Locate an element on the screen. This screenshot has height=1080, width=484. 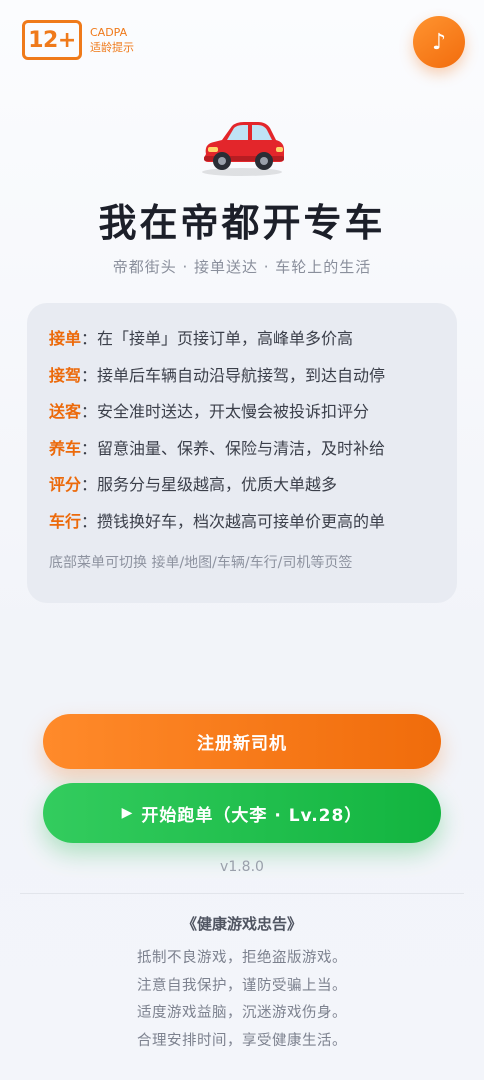
age-rating-text: CADPA 适龄提示 is located at coordinates (112, 40).